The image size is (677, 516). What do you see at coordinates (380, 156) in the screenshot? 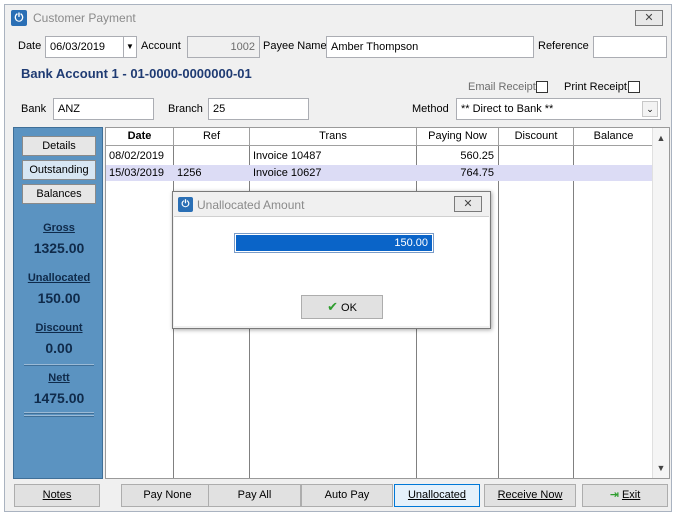
I see `table-row: 08/02/2019 Invoice 10487 560.25` at bounding box center [380, 156].